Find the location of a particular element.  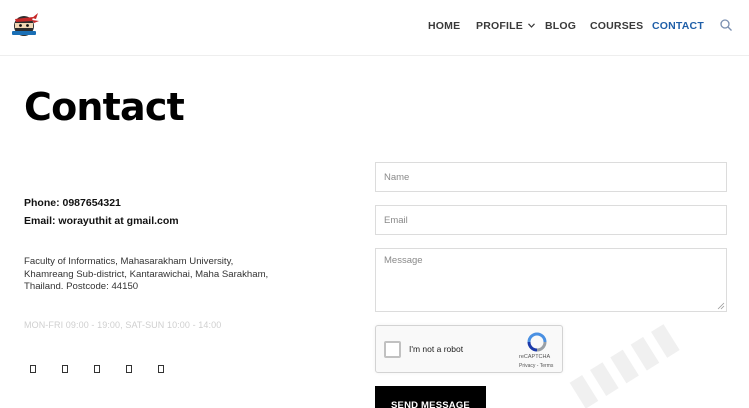

recaptcha-brand: reCAPTCHA is located at coordinates (535, 357).